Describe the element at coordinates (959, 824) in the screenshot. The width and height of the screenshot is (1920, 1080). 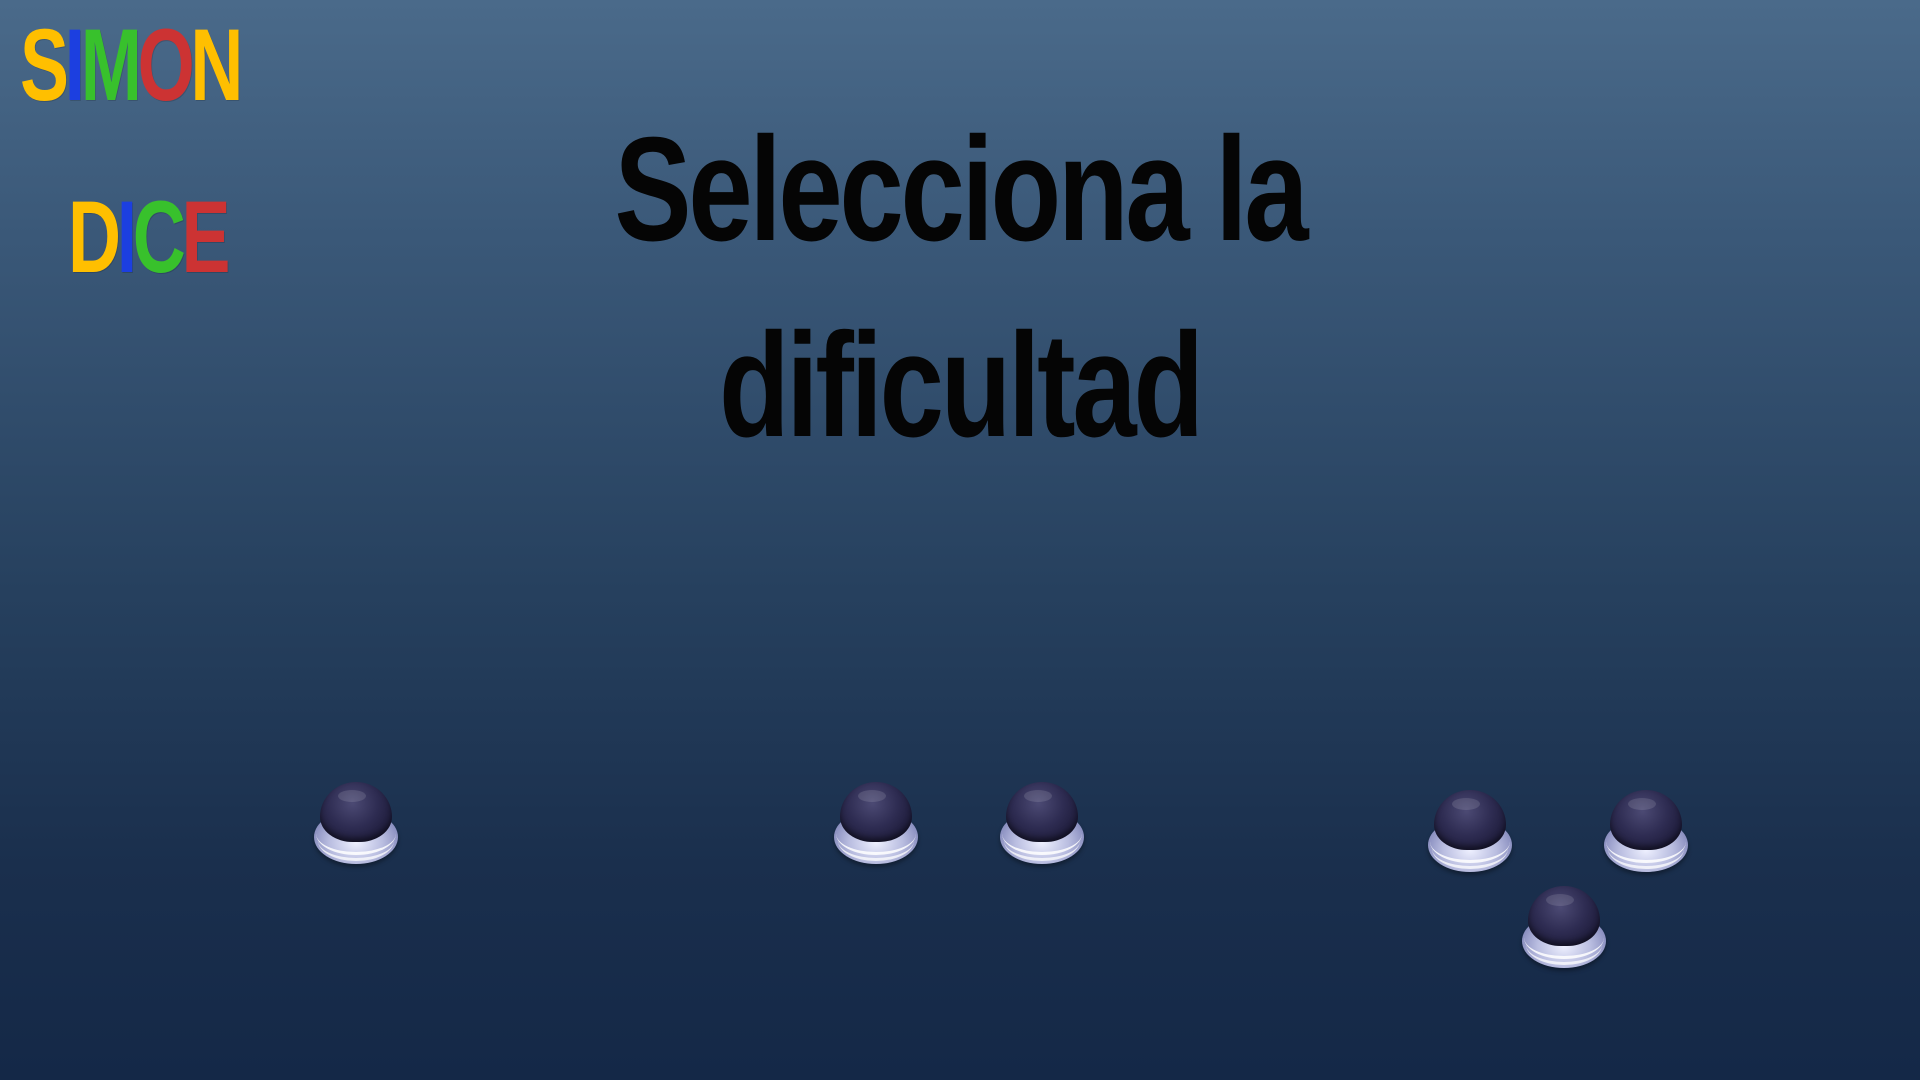
I see `difficulty-option-two-buttons` at that location.